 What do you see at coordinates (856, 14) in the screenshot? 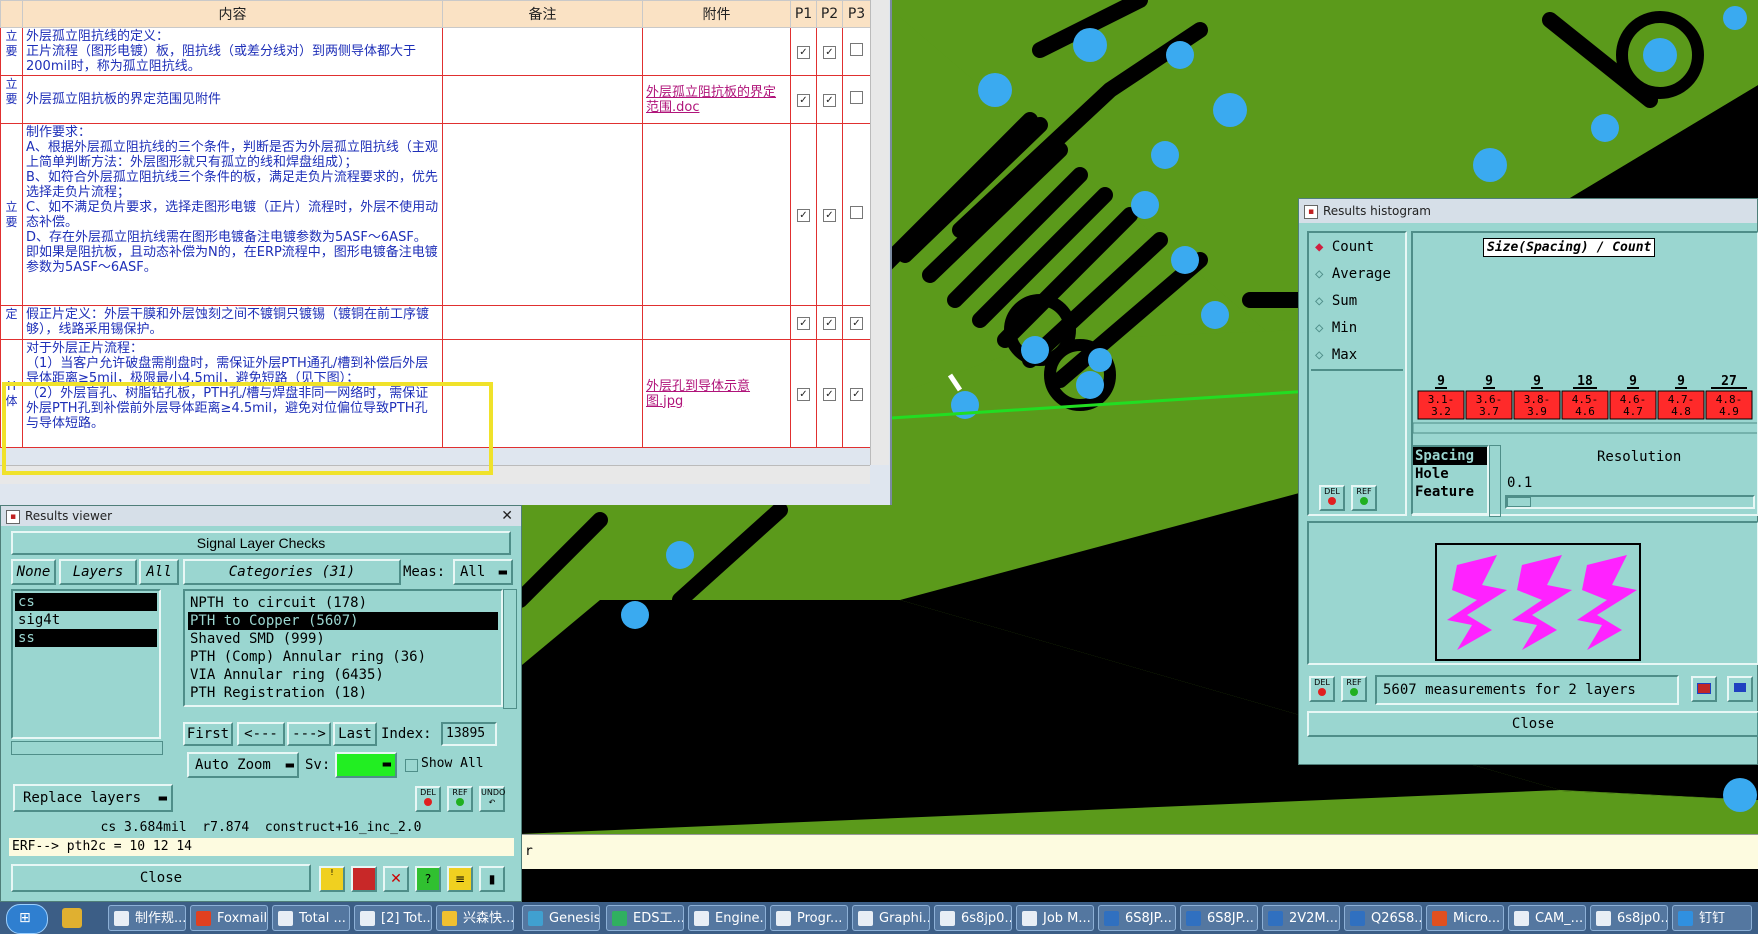
I see `header-p3: P3` at bounding box center [856, 14].